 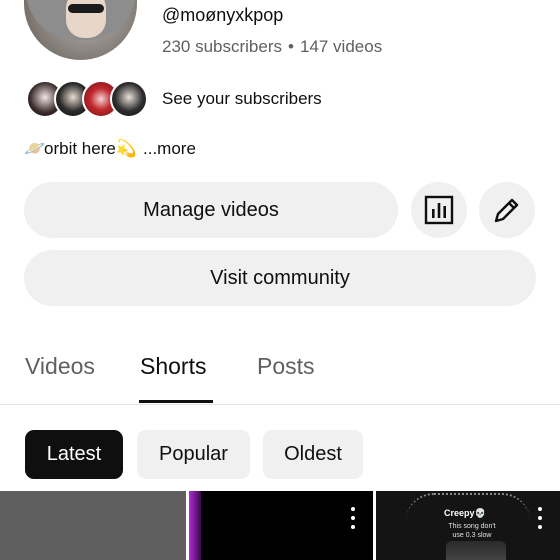 I want to click on channel-description: 🪐orbit here💫 ...more, so click(x=110, y=149).